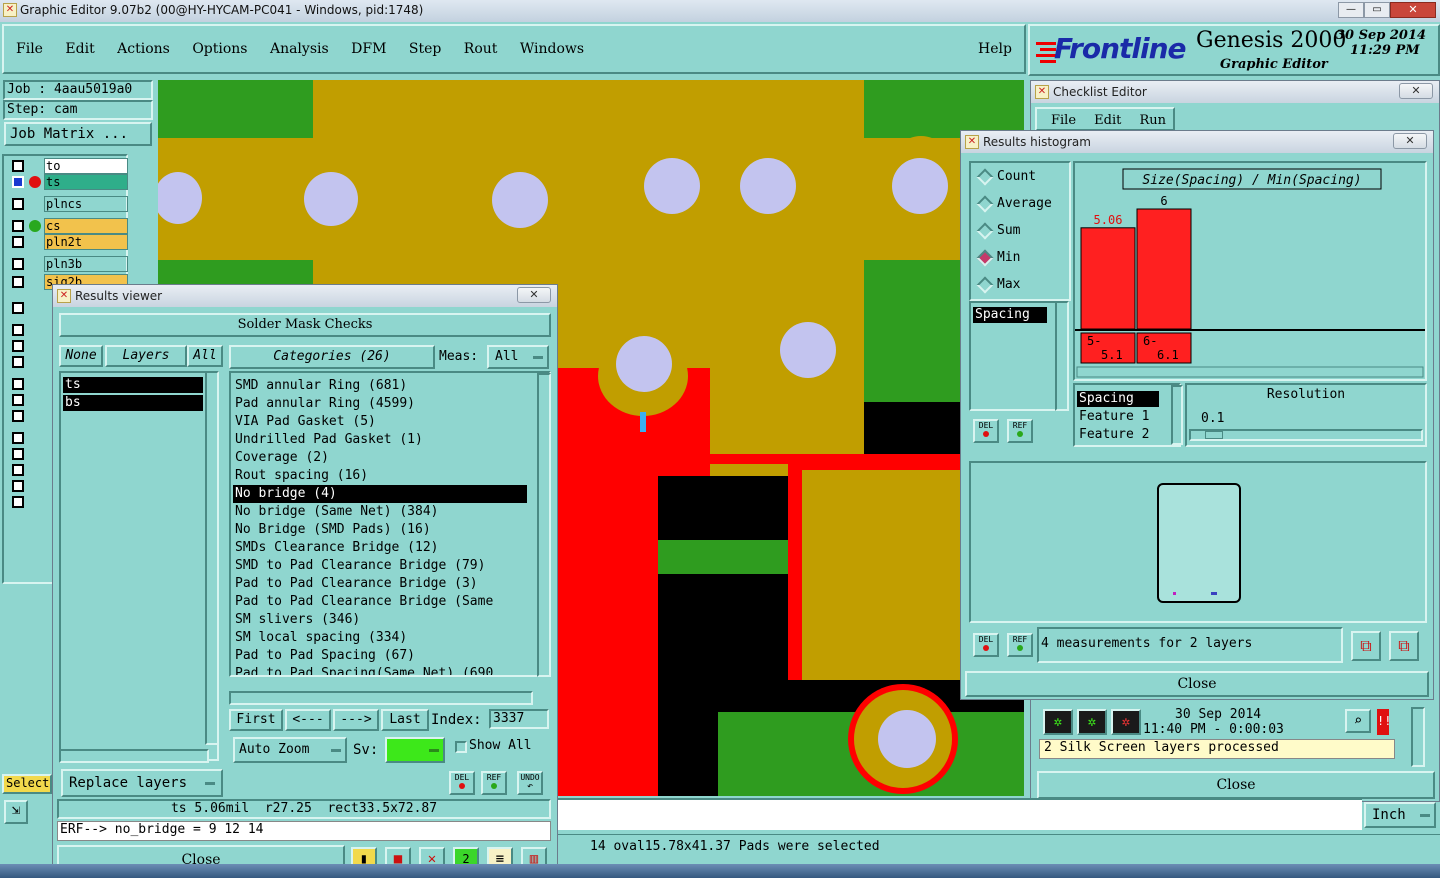 This screenshot has height=878, width=1440. Describe the element at coordinates (212, 558) in the screenshot. I see `layer-list-scrollbar` at that location.